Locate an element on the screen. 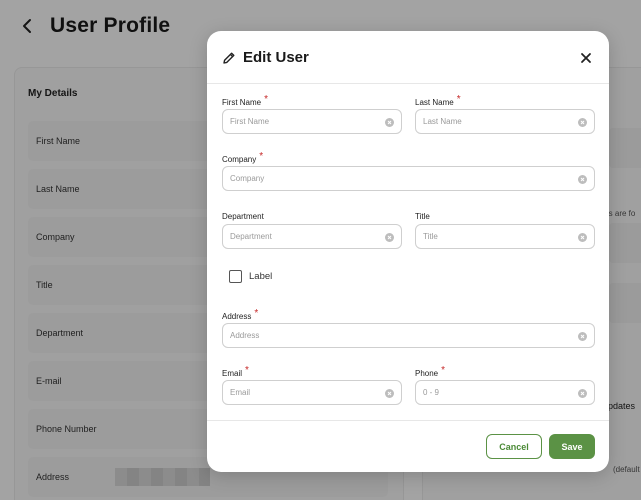 Image resolution: width=641 pixels, height=500 pixels. phone-input is located at coordinates (505, 392).